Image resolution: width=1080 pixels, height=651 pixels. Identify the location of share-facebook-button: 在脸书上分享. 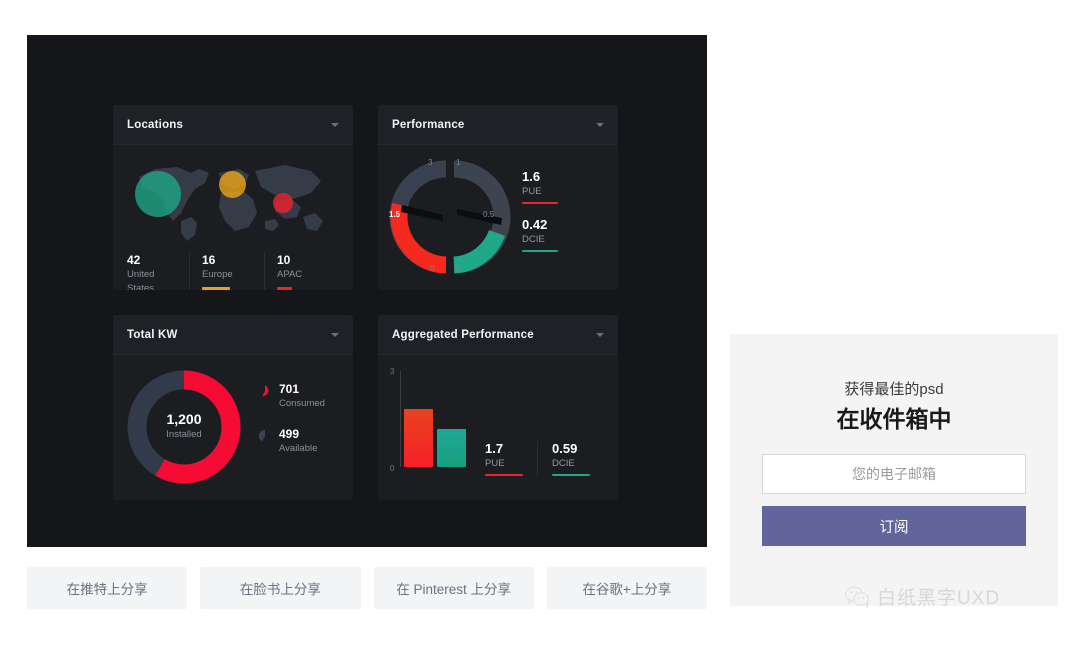
(280, 588).